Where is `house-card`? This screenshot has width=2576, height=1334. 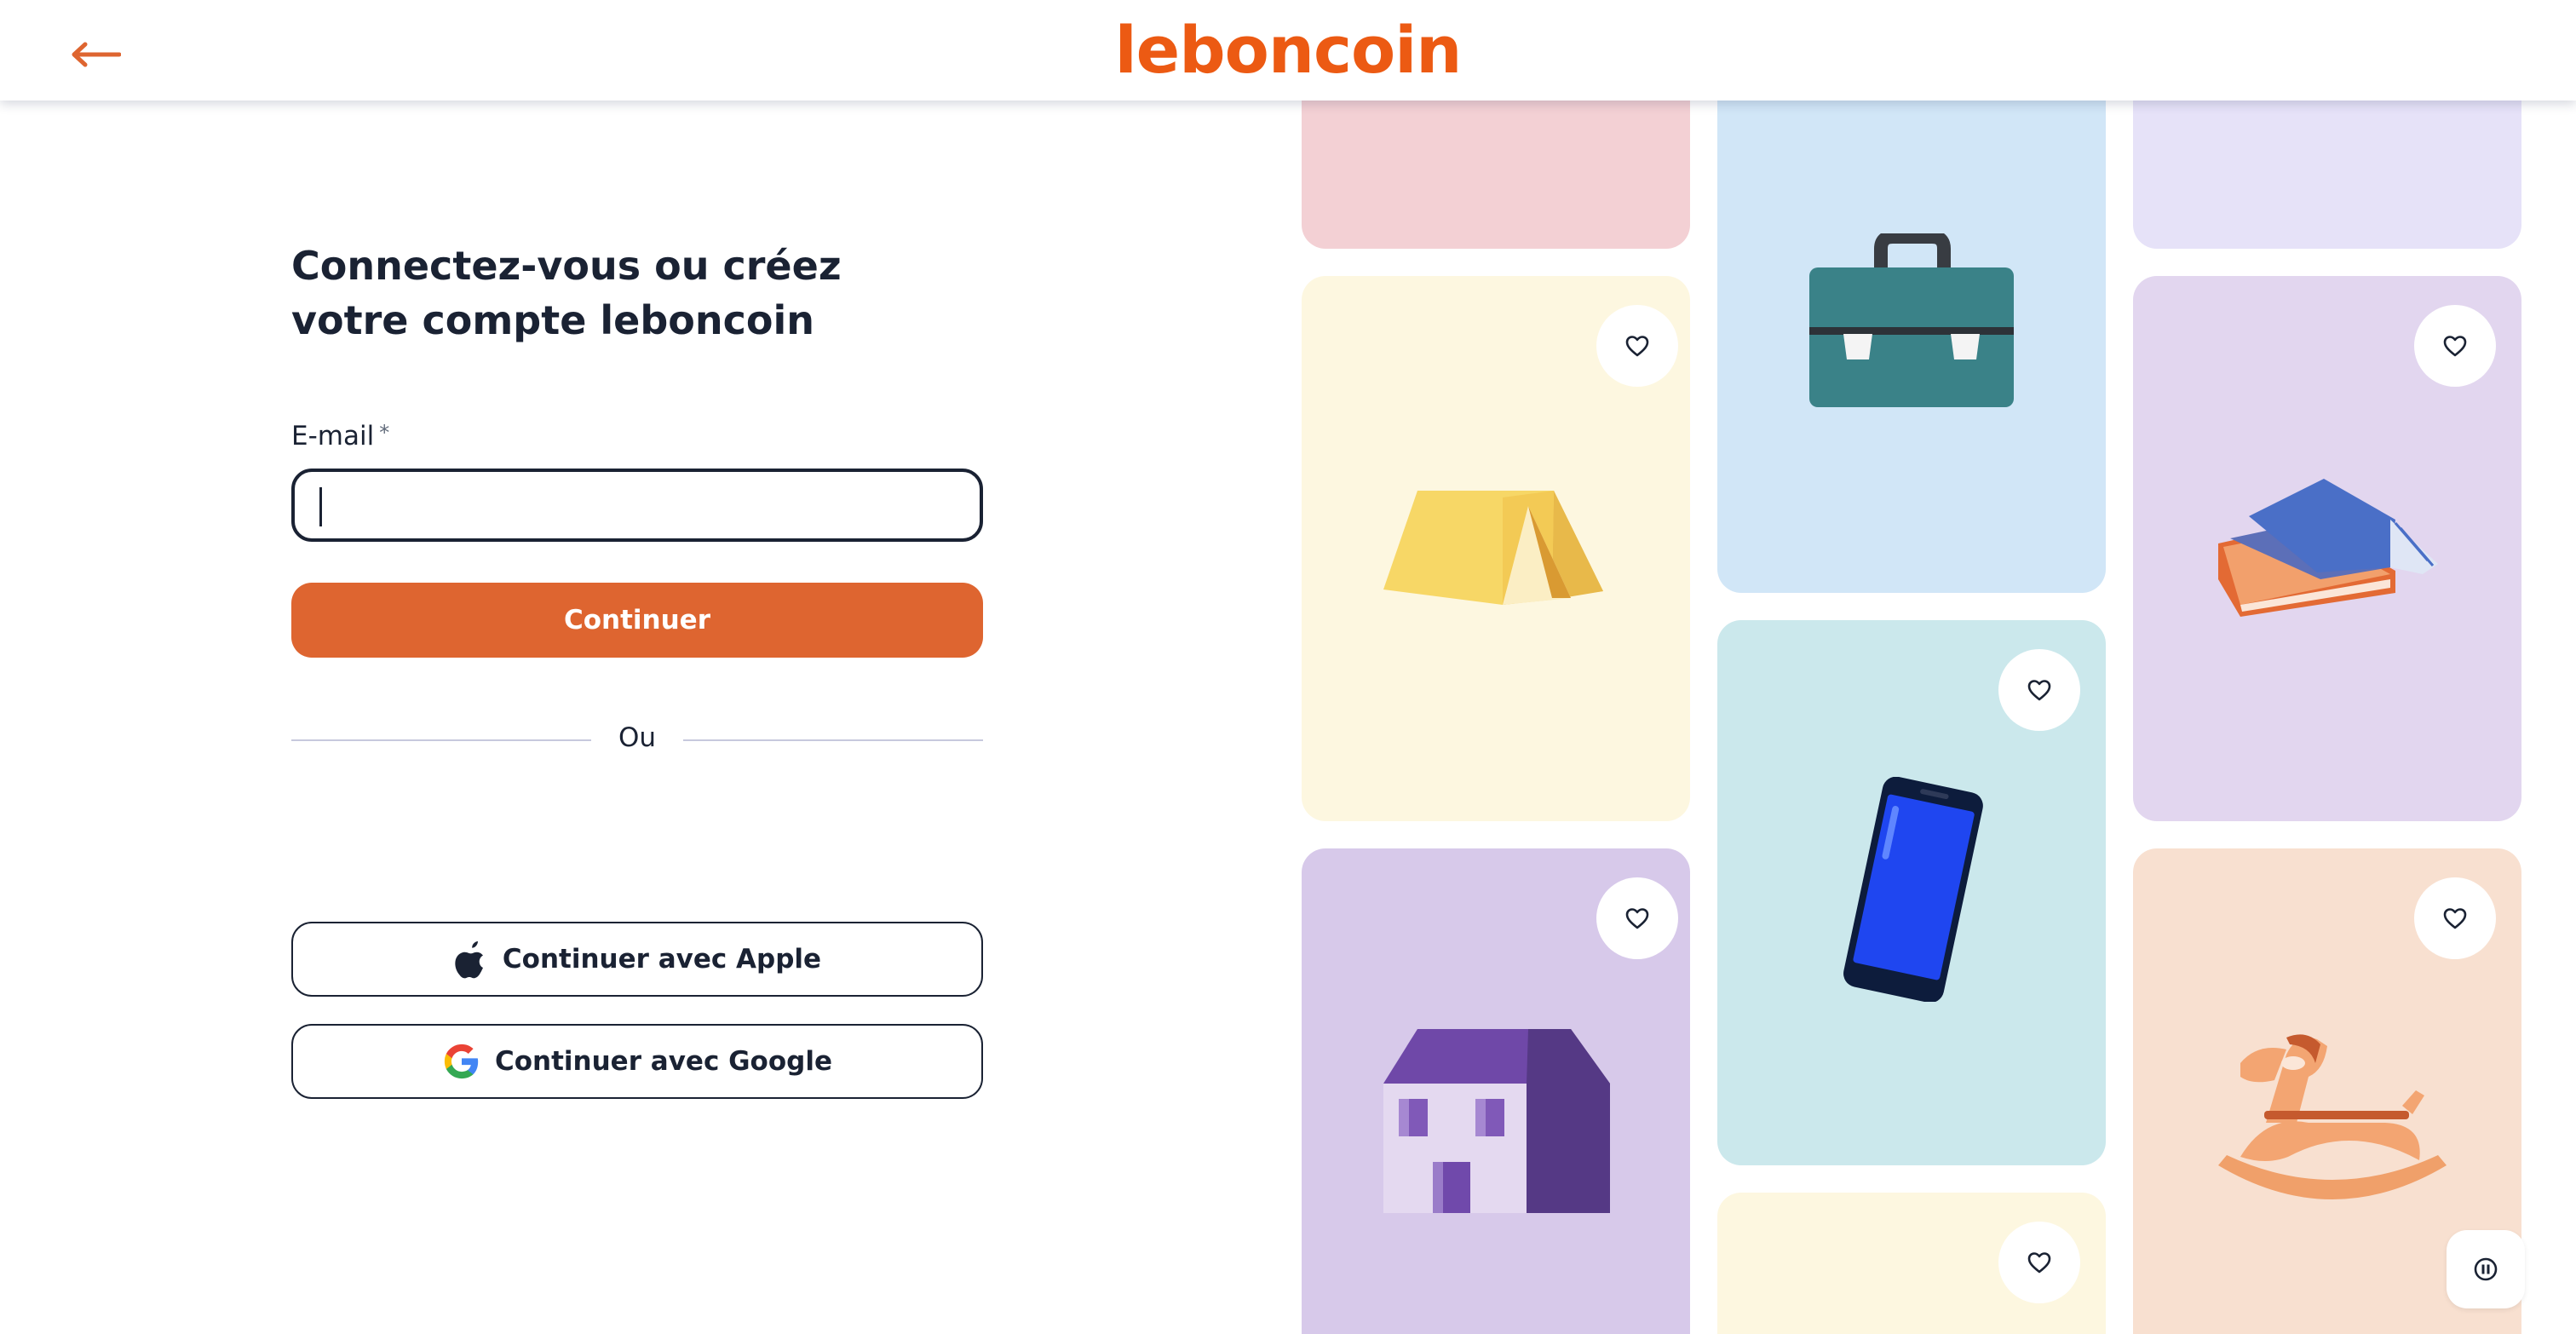
house-card is located at coordinates (1496, 1091).